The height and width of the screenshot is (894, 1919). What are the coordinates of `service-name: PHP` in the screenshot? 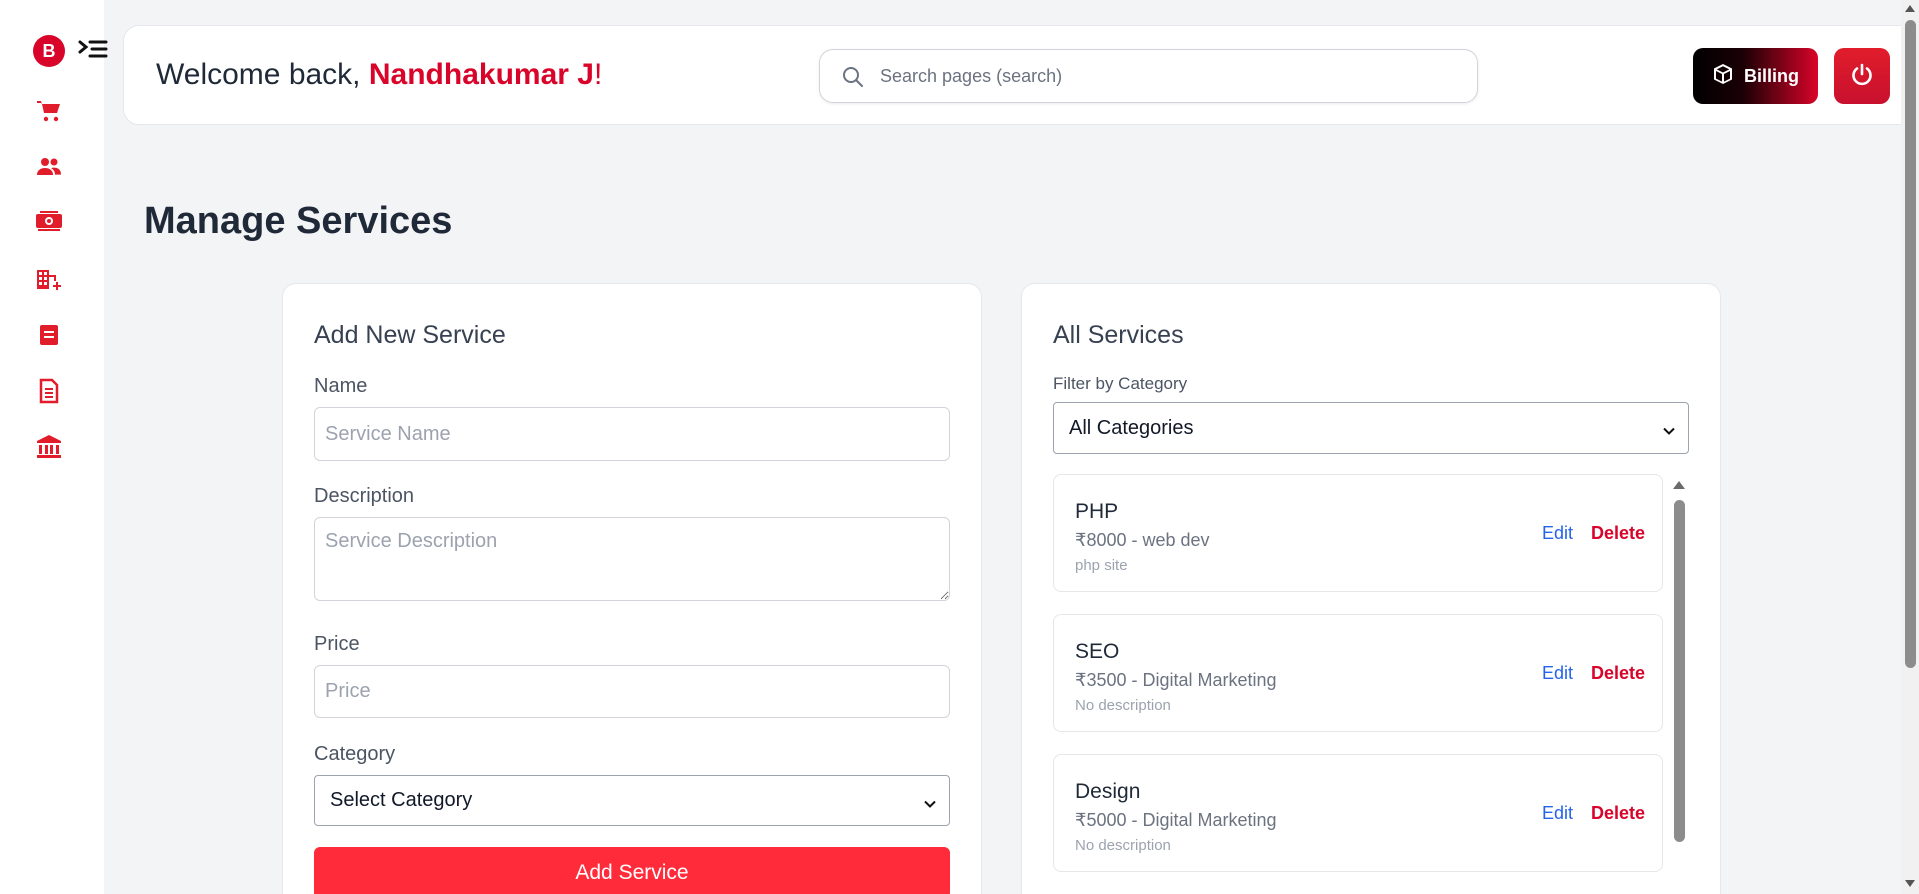 It's located at (1097, 511).